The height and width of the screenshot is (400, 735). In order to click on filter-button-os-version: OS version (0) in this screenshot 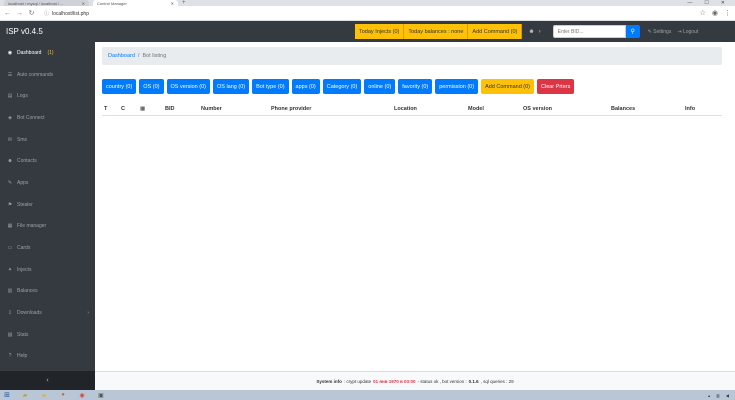, I will do `click(188, 86)`.